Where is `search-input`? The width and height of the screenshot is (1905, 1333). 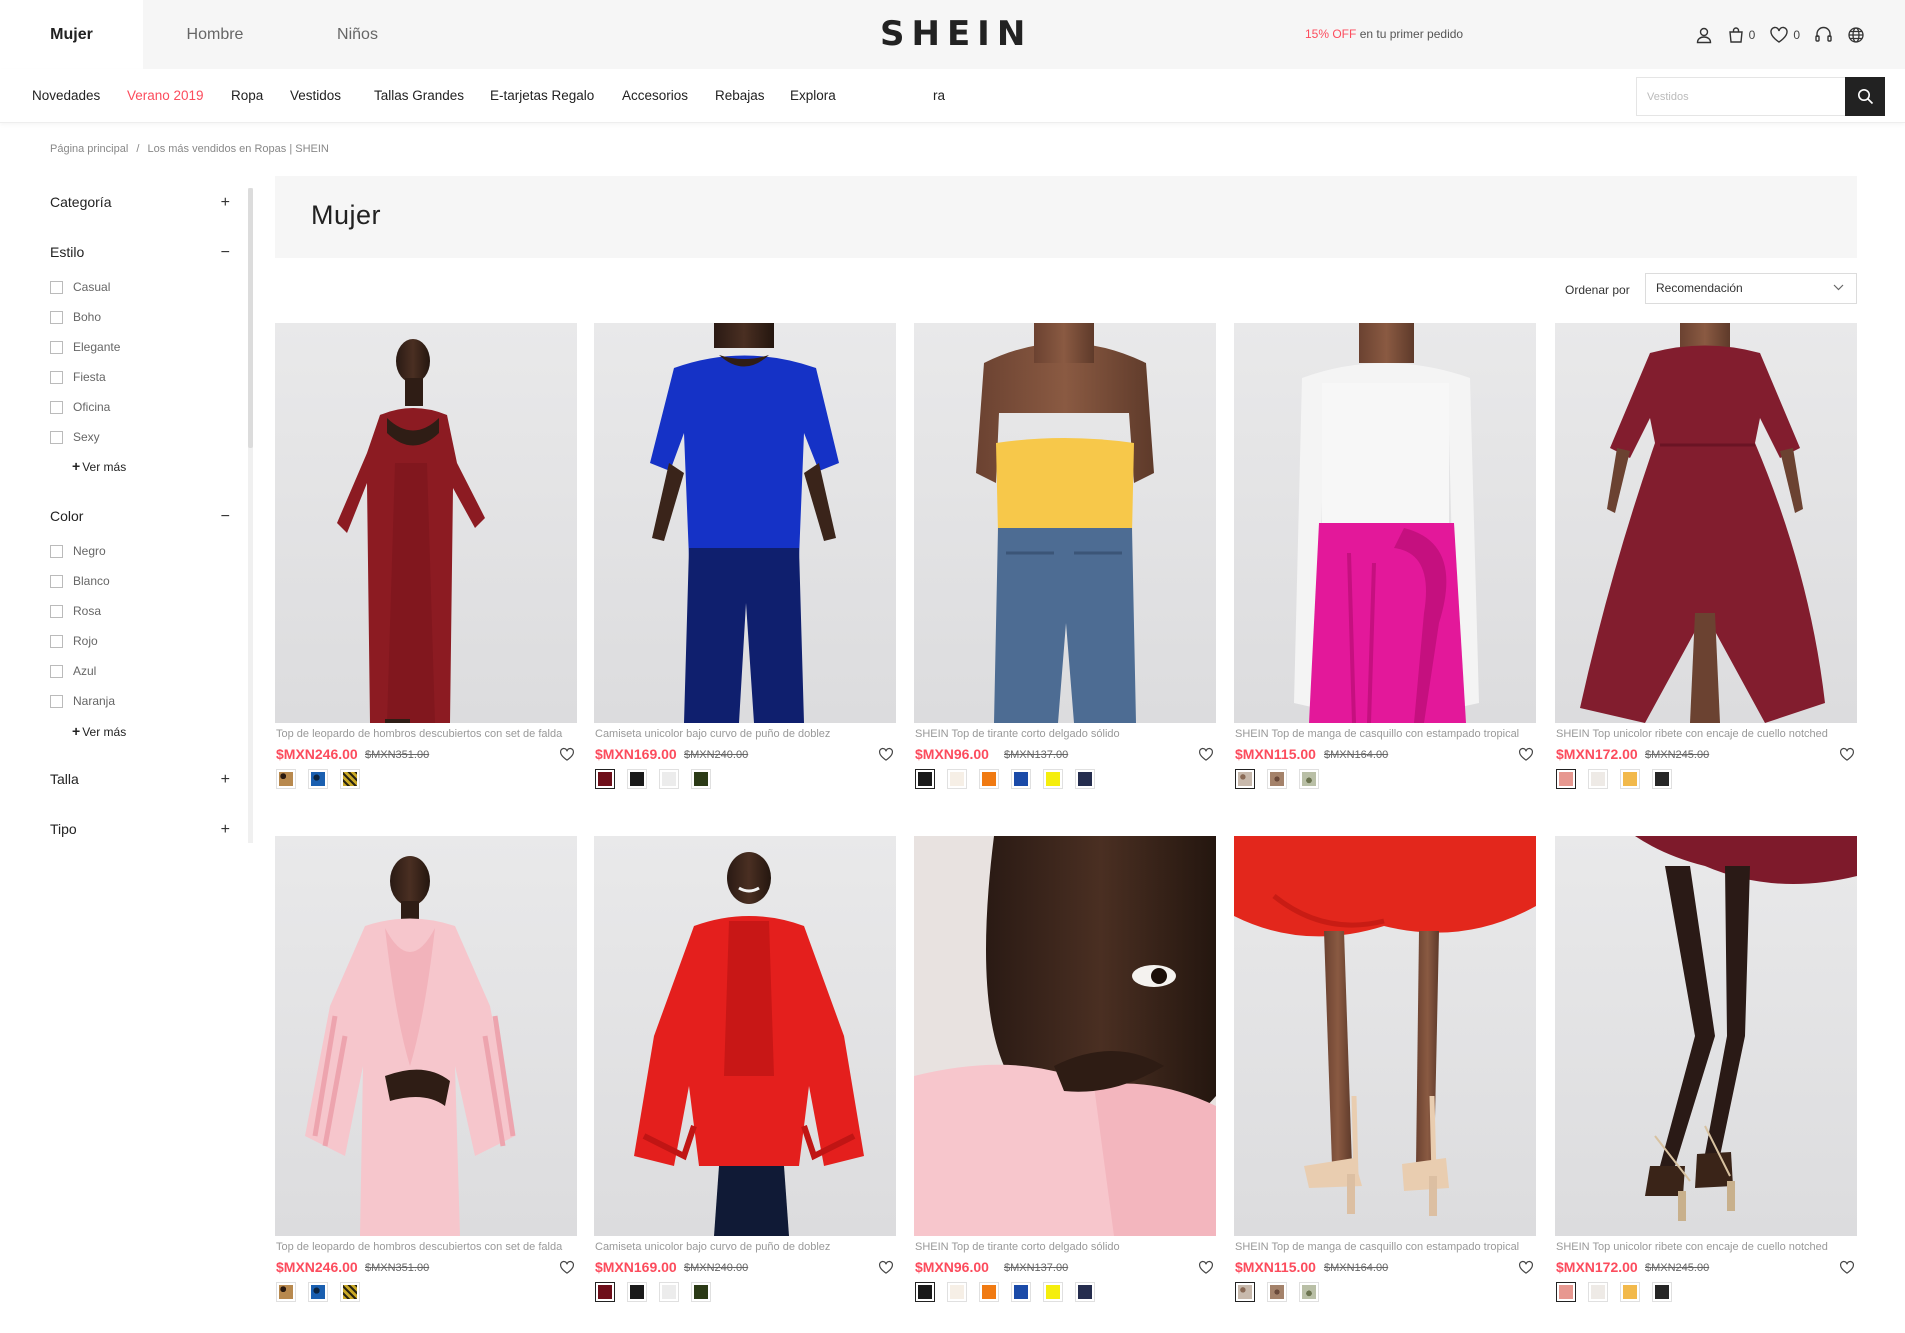
search-input is located at coordinates (1742, 96).